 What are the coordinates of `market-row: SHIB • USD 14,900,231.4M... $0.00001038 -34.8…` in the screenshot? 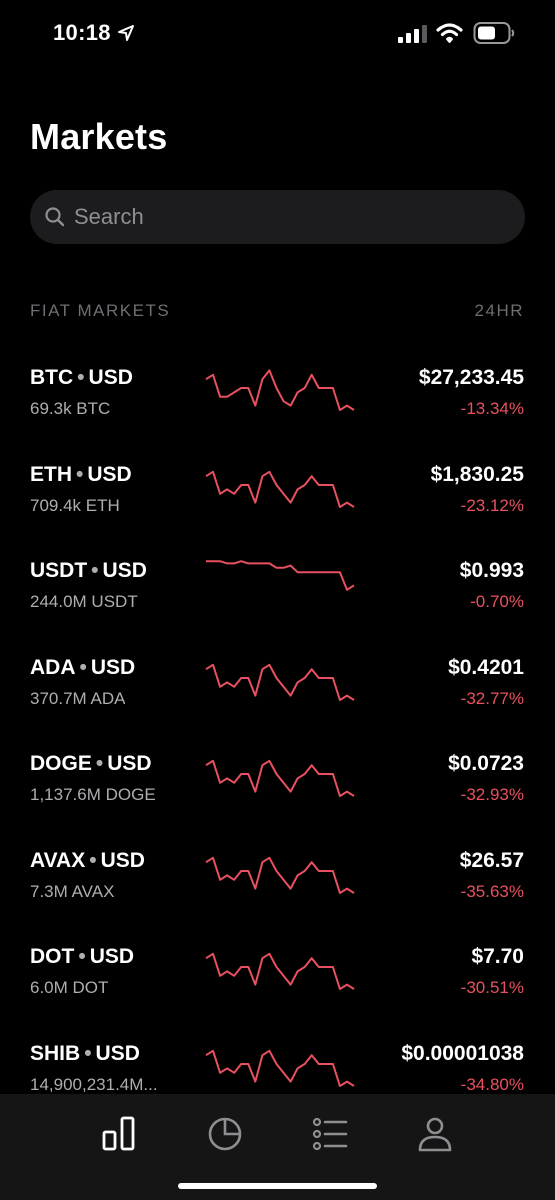 It's located at (277, 1057).